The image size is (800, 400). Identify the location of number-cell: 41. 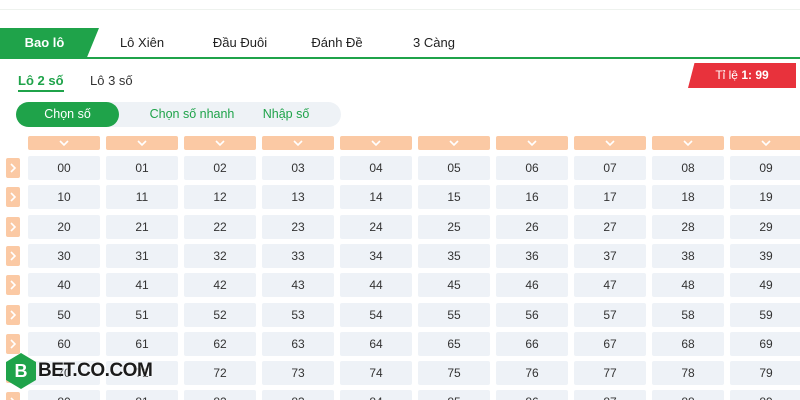
(142, 285).